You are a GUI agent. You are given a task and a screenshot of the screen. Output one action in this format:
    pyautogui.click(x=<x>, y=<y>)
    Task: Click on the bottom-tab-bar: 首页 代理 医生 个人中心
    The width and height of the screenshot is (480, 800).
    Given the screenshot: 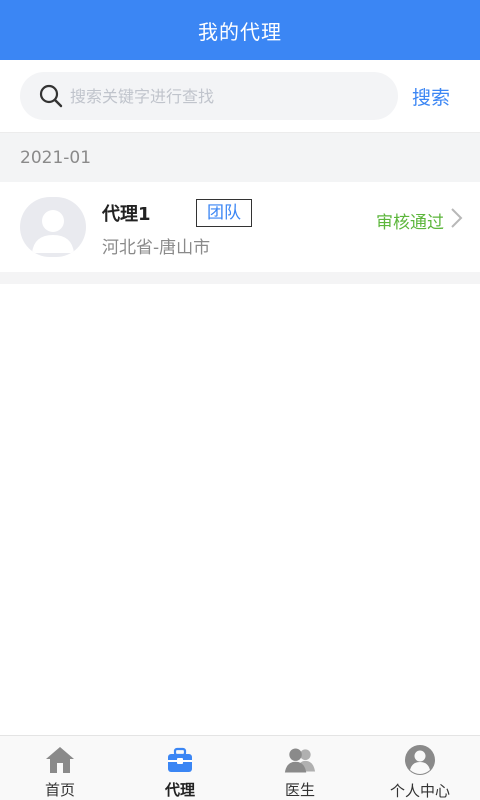 What is the action you would take?
    pyautogui.click(x=240, y=767)
    